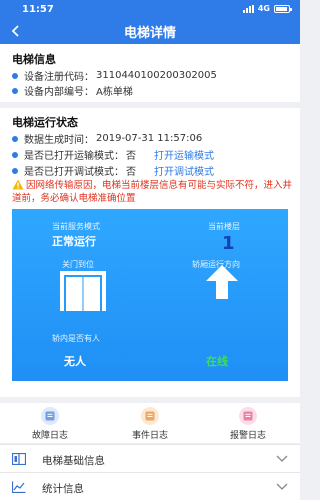  Describe the element at coordinates (78, 264) in the screenshot. I see `door-status-label: 关门到位` at that location.